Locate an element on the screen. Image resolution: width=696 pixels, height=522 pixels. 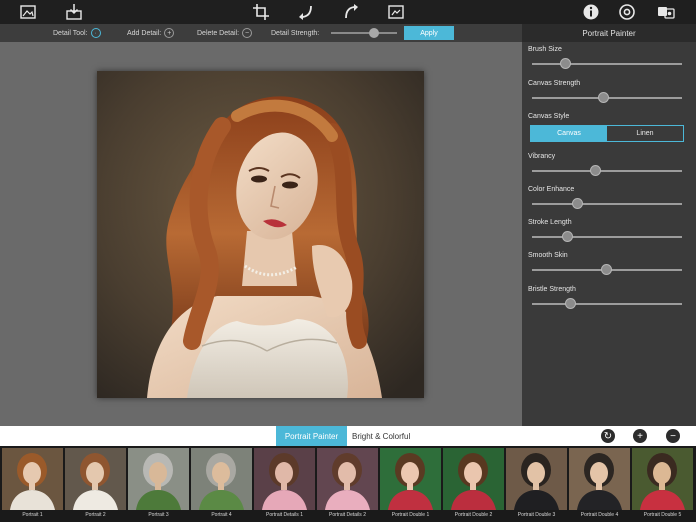
undo-icon is located at coordinates (306, 12).